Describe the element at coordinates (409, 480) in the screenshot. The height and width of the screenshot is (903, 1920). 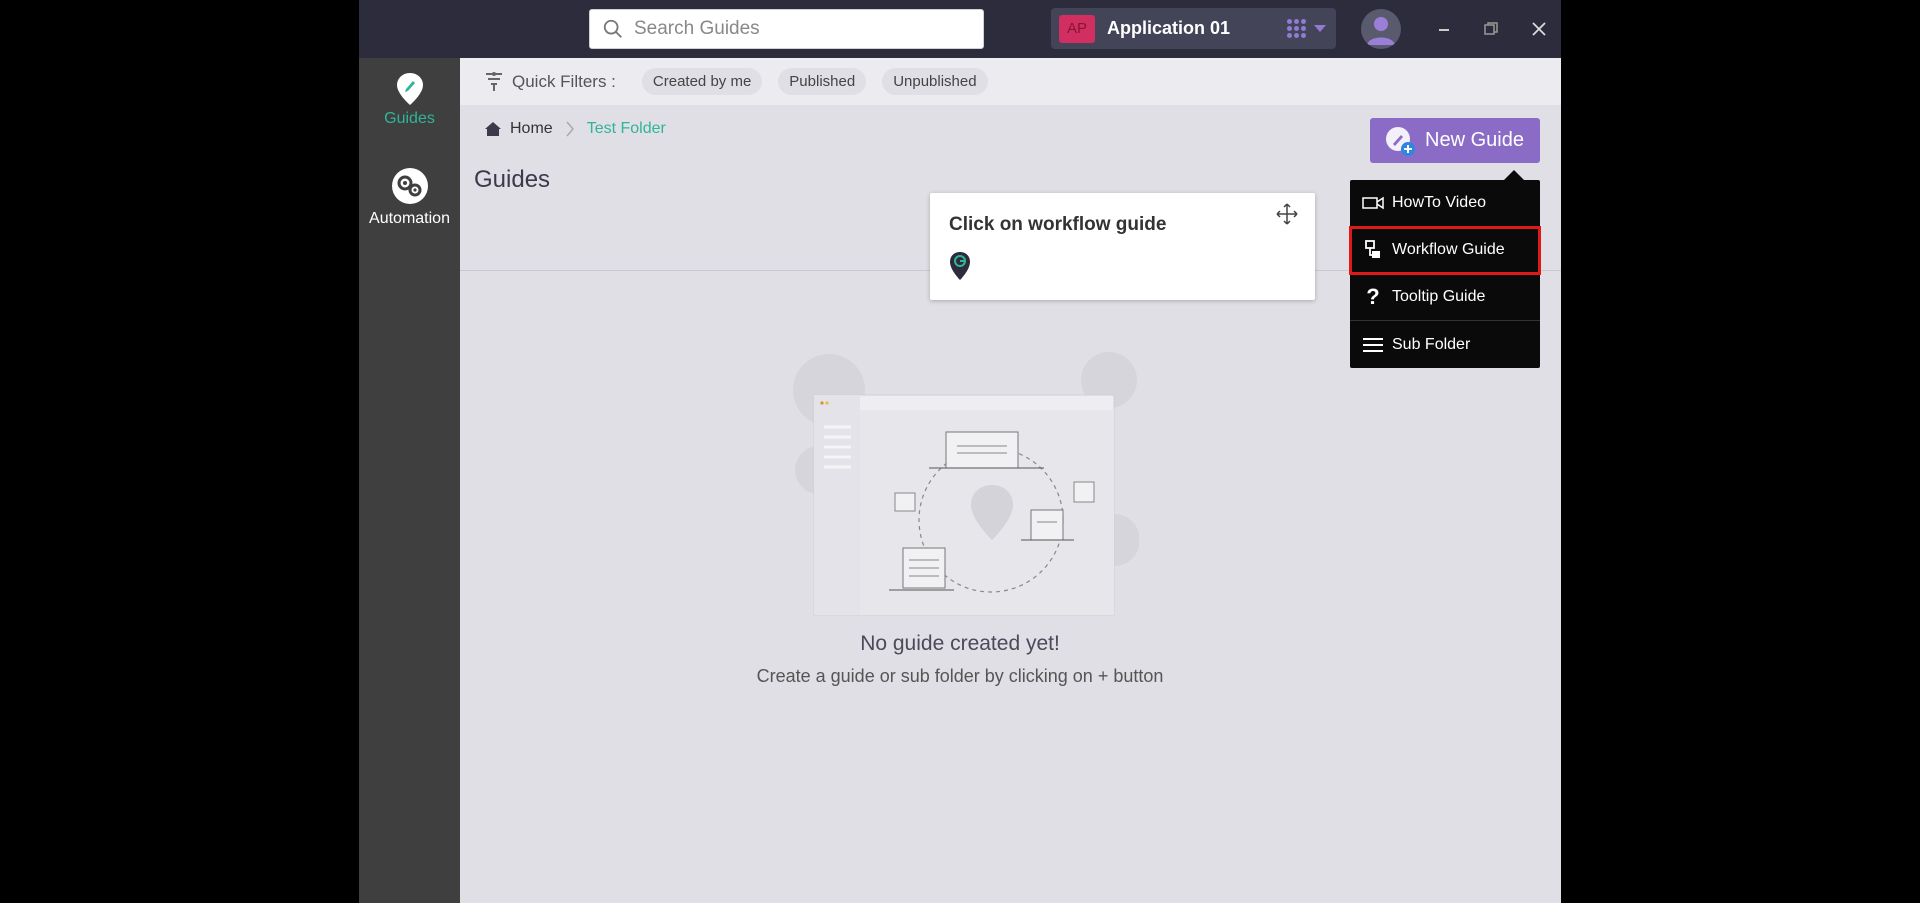
I see `sidebar: Guides Automation` at that location.